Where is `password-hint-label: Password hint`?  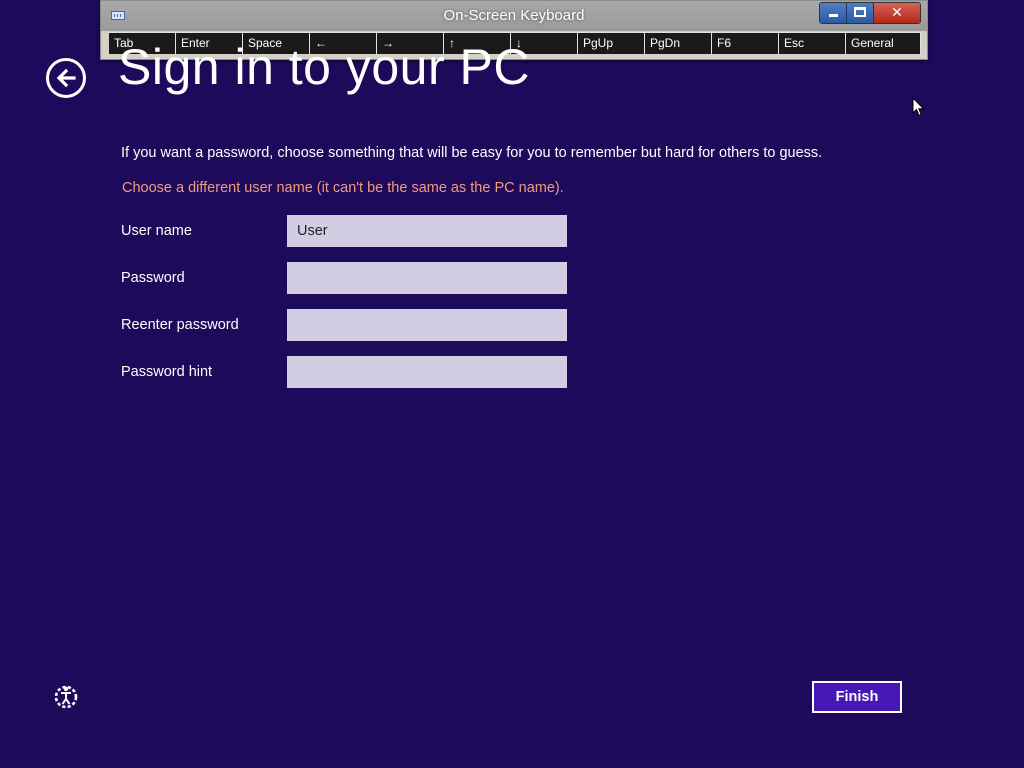 password-hint-label: Password hint is located at coordinates (167, 372).